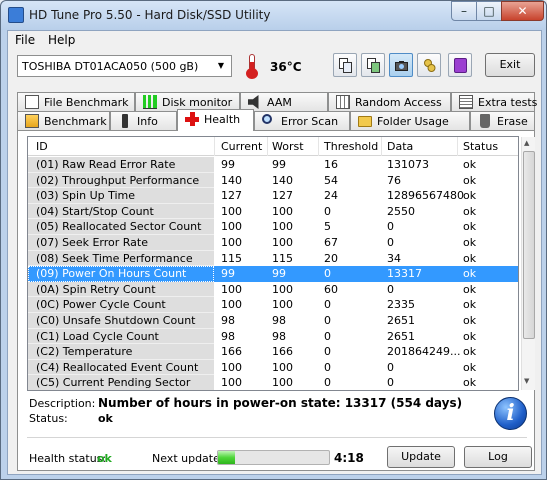 This screenshot has width=547, height=480. I want to click on table-row: (C0) Unsafe Shutdown Count 98 98 0 2651 ok, so click(273, 321).